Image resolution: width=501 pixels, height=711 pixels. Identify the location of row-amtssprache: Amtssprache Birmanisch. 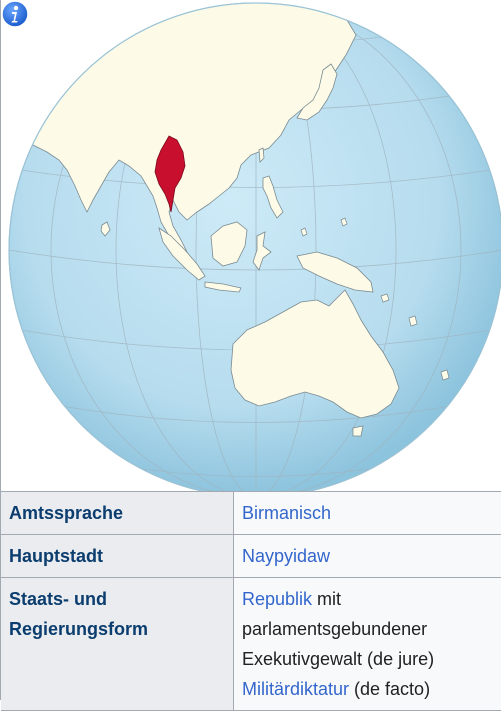
(251, 513).